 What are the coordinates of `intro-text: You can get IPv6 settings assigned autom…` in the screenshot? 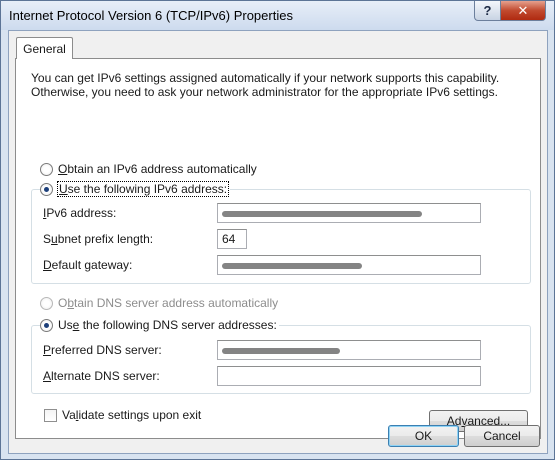 It's located at (265, 85).